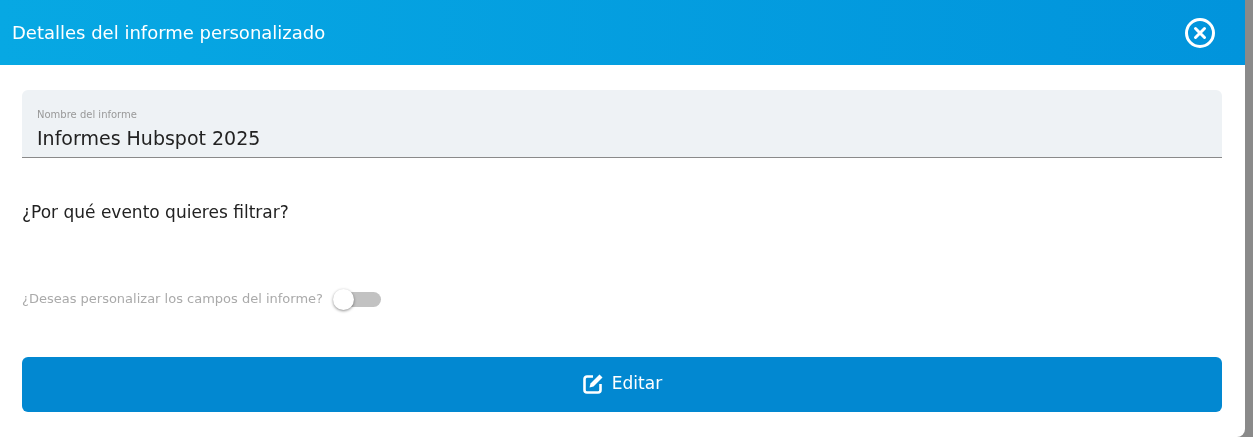 The width and height of the screenshot is (1253, 437). Describe the element at coordinates (592, 384) in the screenshot. I see `edit-icon` at that location.